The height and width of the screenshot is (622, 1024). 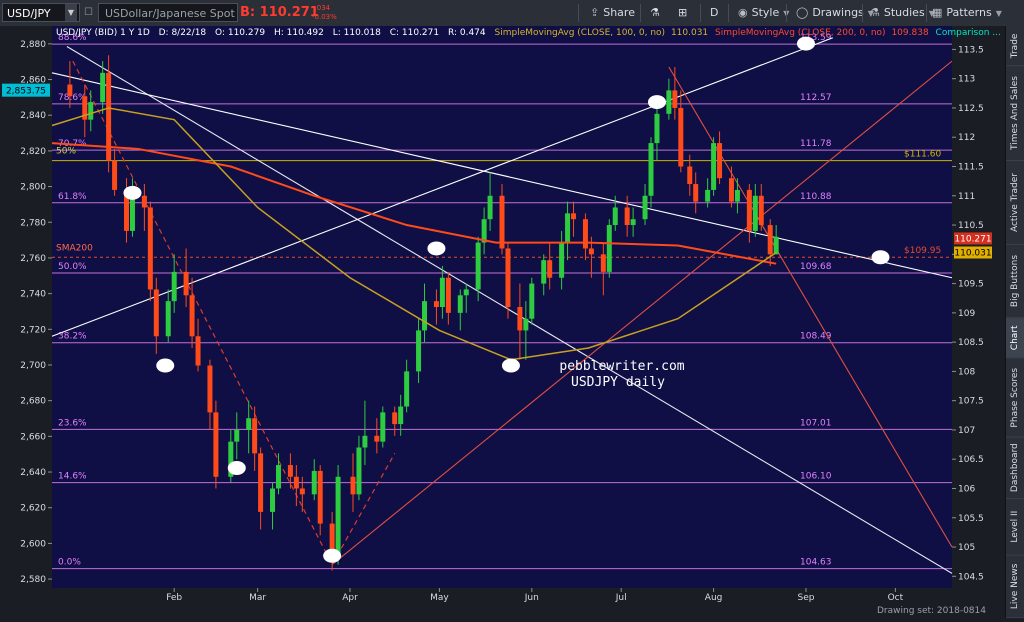 What do you see at coordinates (966, 372) in the screenshot?
I see `right-axis-label: 108` at bounding box center [966, 372].